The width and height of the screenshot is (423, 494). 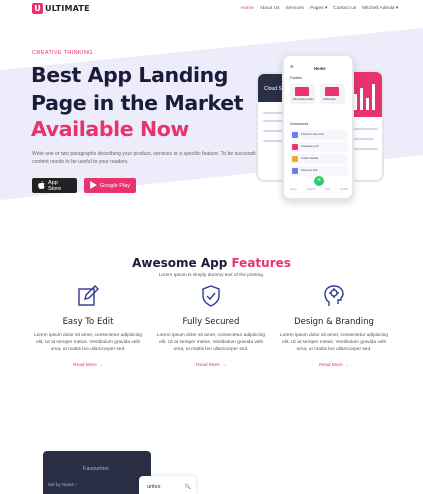 I want to click on phone-screen-title: Home, so click(x=320, y=68).